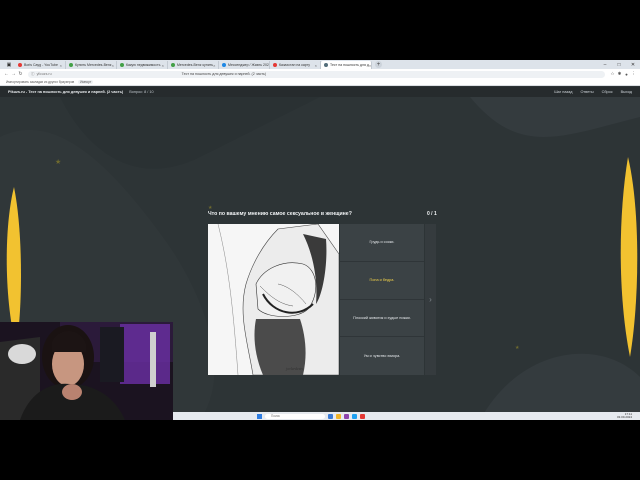 The width and height of the screenshot is (640, 480). Describe the element at coordinates (349, 65) in the screenshot. I see `tab-label: Тест на пошлость для д` at that location.